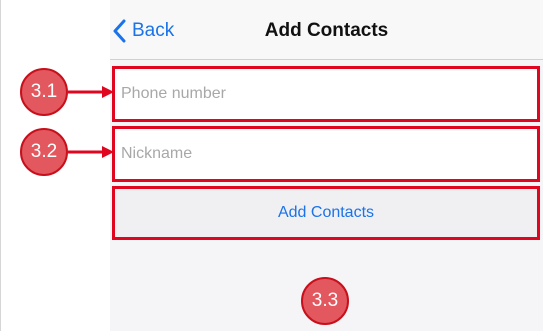 The image size is (553, 331). I want to click on navigation-bar: Back Add Contacts, so click(326, 30).